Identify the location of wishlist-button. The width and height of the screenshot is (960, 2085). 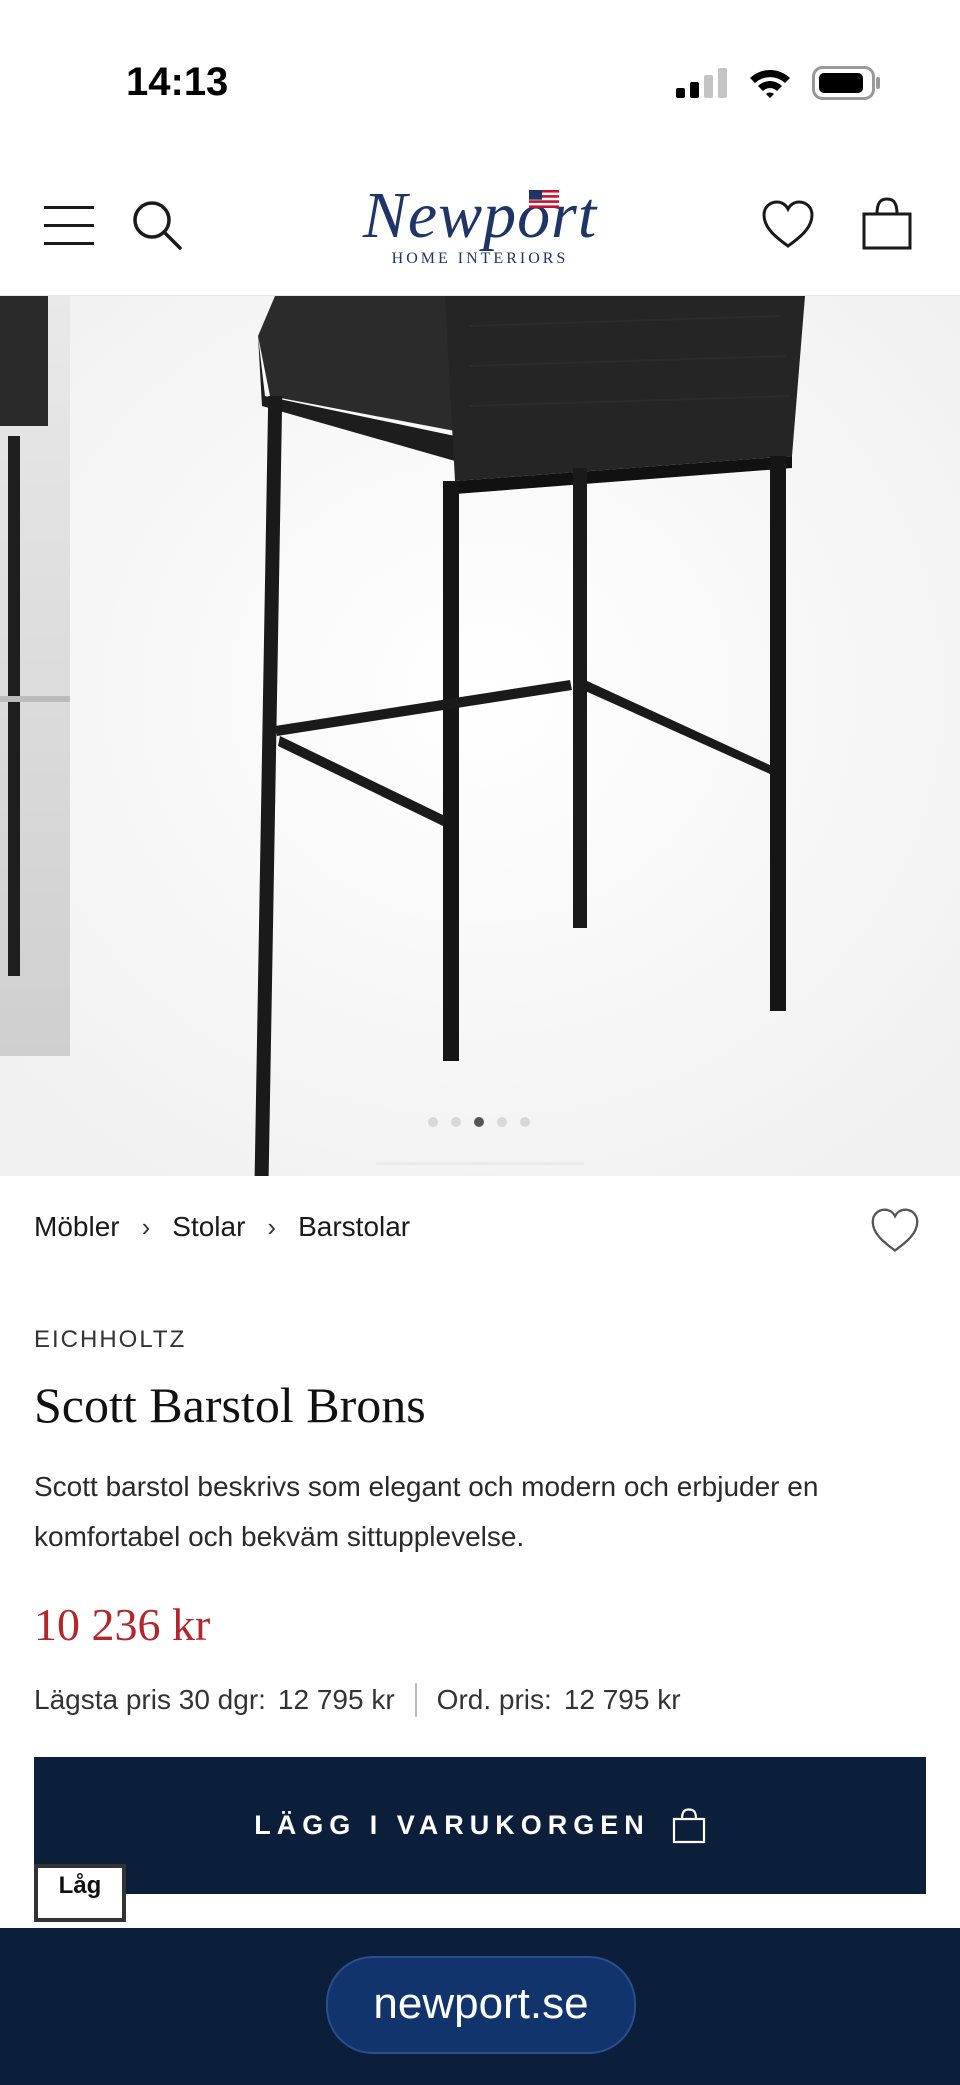
(788, 225).